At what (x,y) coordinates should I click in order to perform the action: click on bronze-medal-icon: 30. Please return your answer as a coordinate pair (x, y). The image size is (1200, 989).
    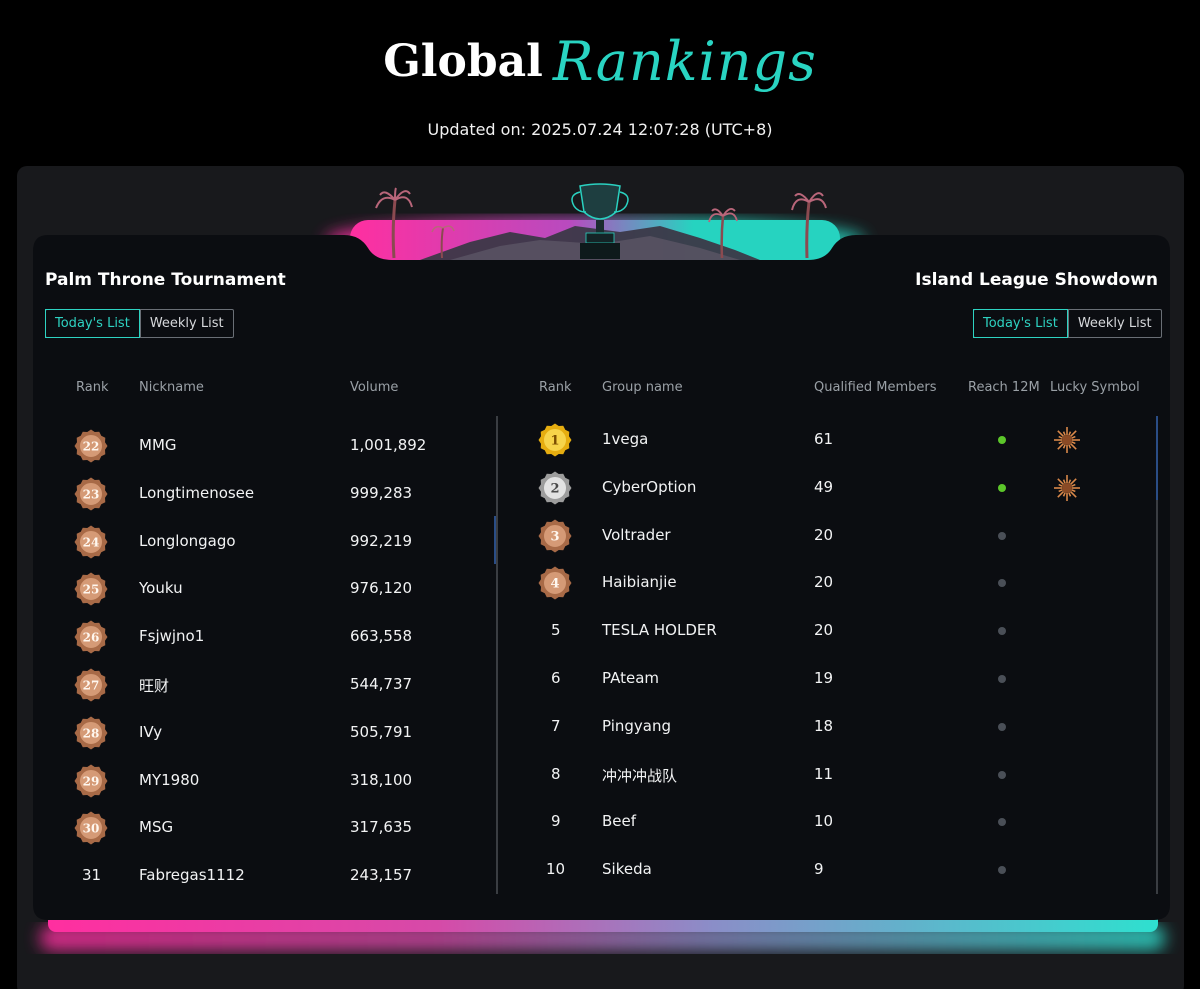
    Looking at the image, I should click on (91, 828).